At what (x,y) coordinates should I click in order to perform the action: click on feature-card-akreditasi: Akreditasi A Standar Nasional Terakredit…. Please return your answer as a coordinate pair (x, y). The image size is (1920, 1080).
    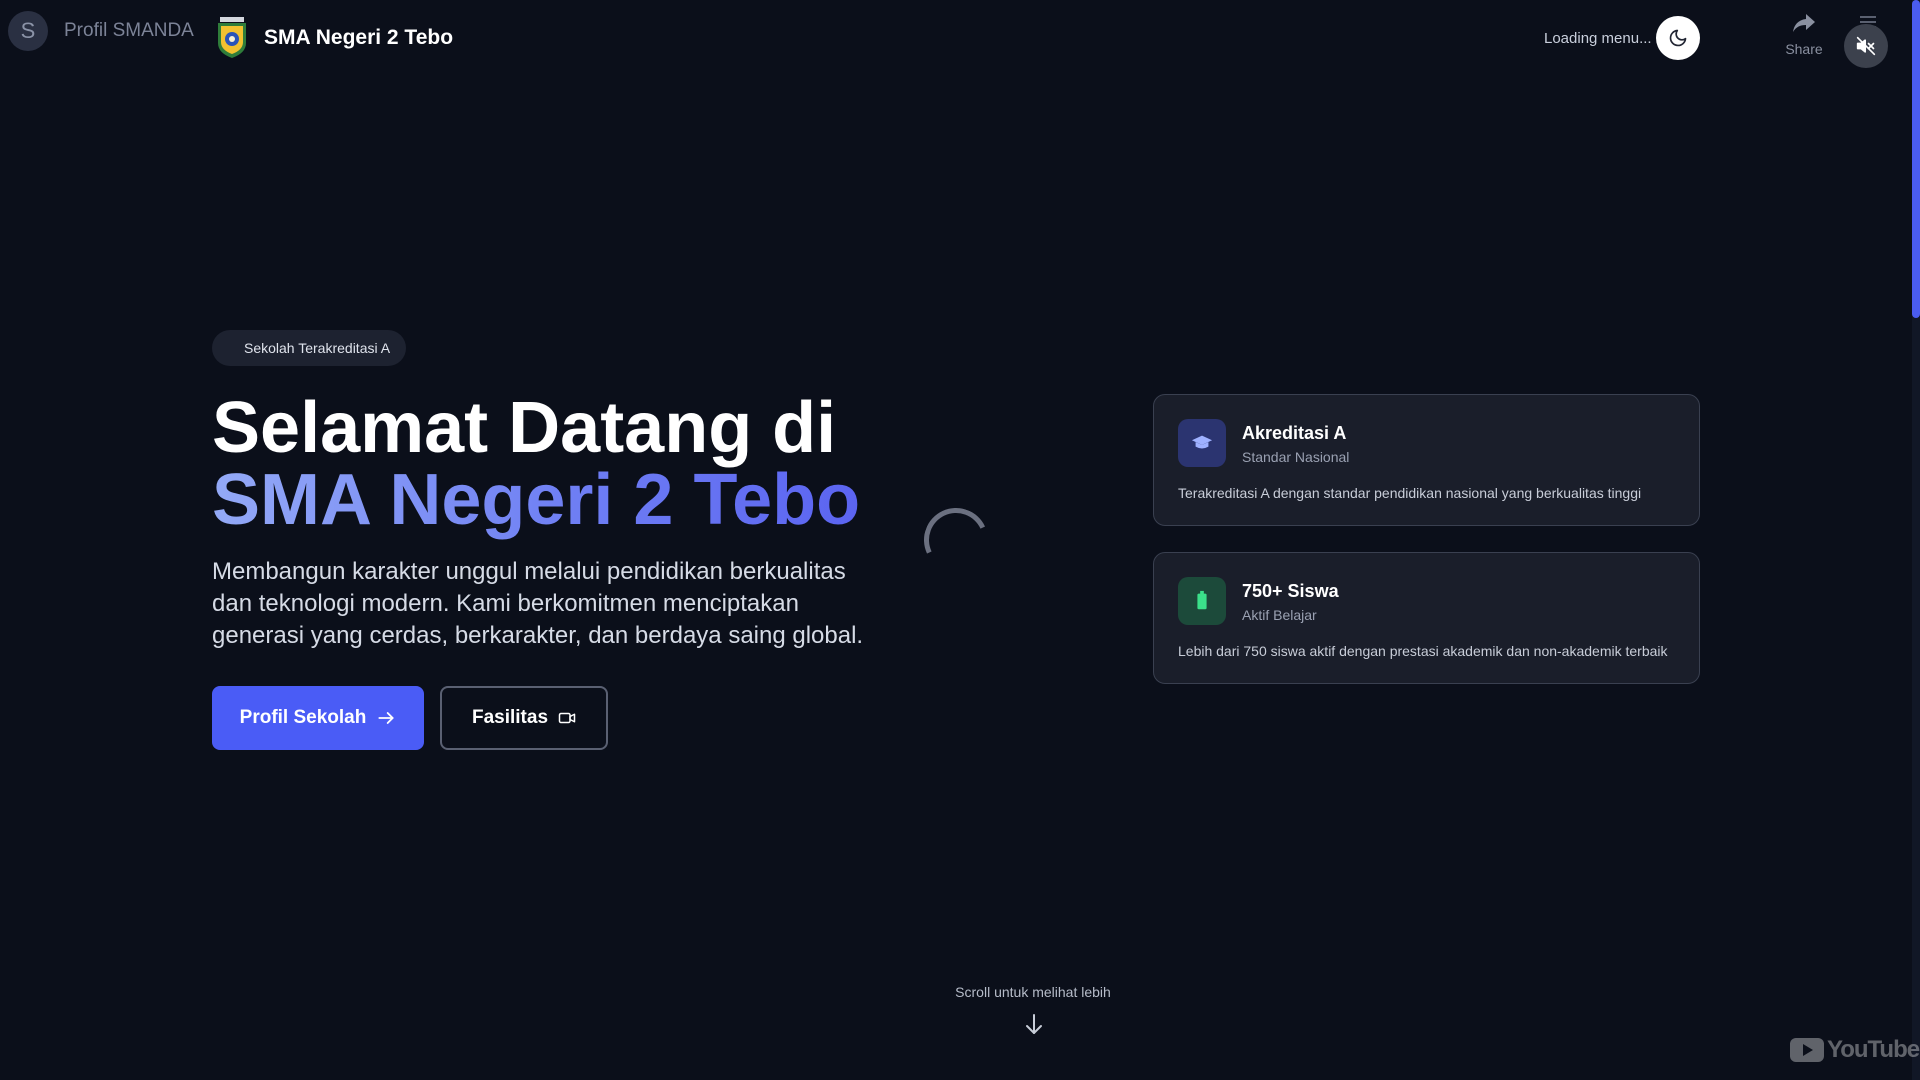
    Looking at the image, I should click on (1426, 460).